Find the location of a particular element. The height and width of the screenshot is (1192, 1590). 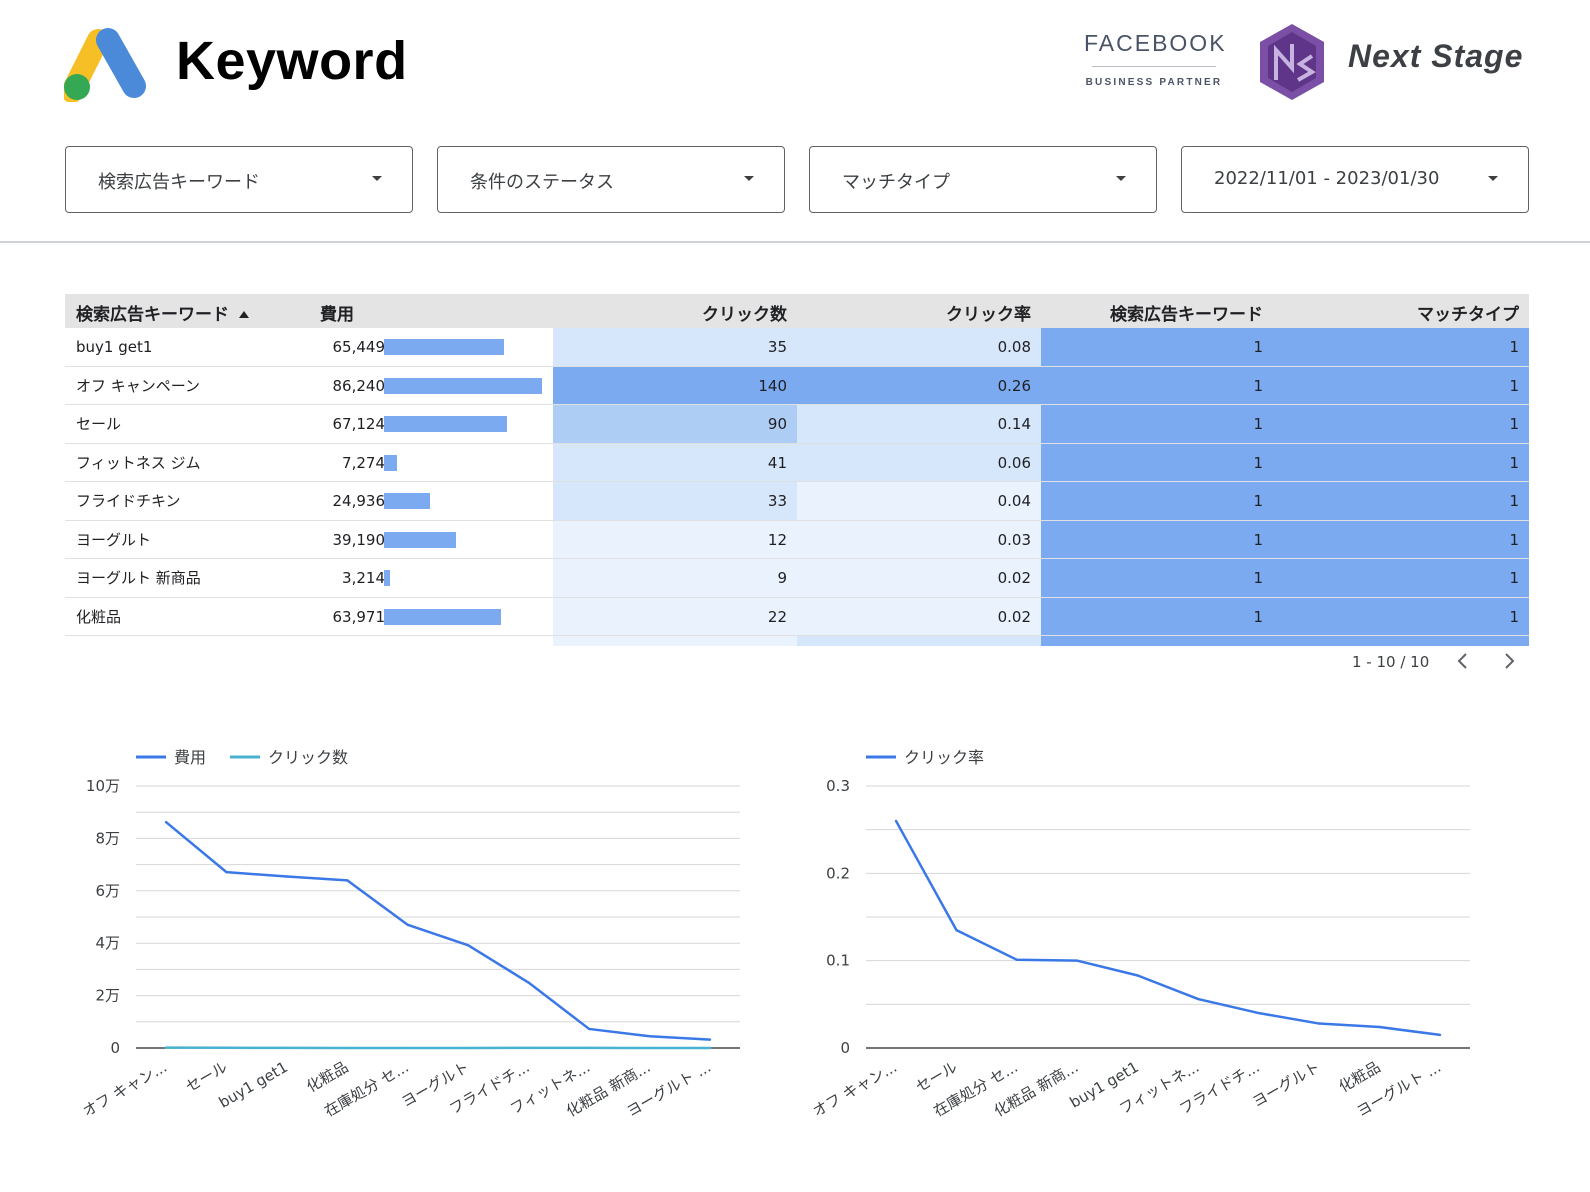

status-filter-dropdown: 条件のステータス is located at coordinates (611, 179).